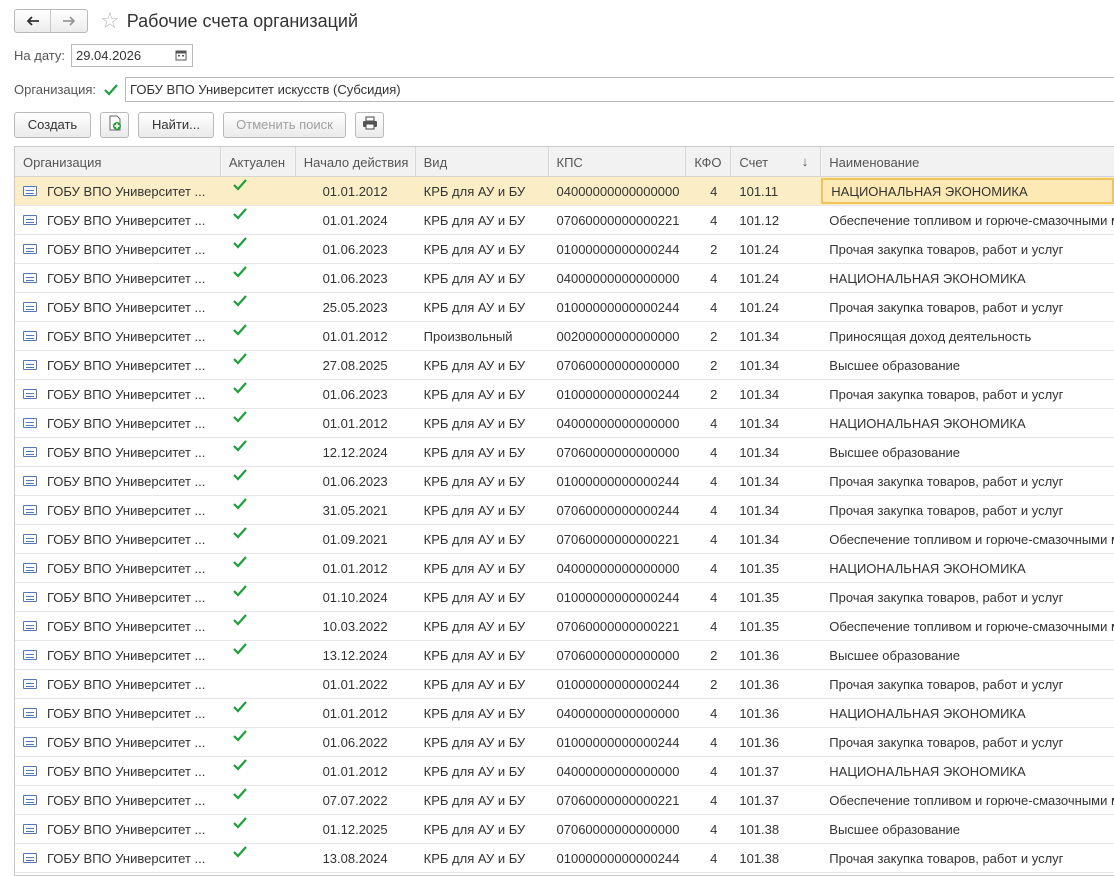  Describe the element at coordinates (759, 423) in the screenshot. I see `cell-account: 101.34` at that location.